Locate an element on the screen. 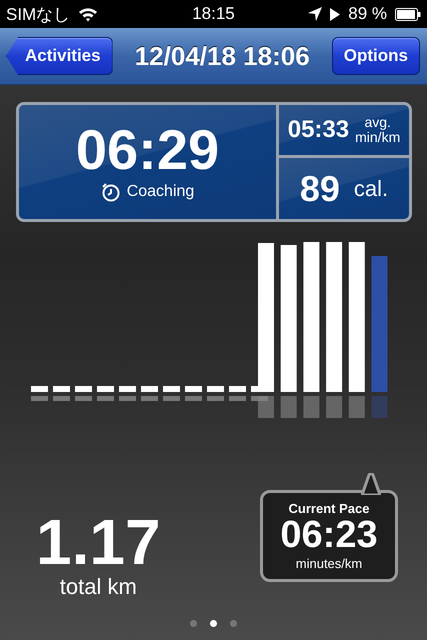 The image size is (427, 640). nav-title: 12/04/18 18:06 is located at coordinates (222, 56).